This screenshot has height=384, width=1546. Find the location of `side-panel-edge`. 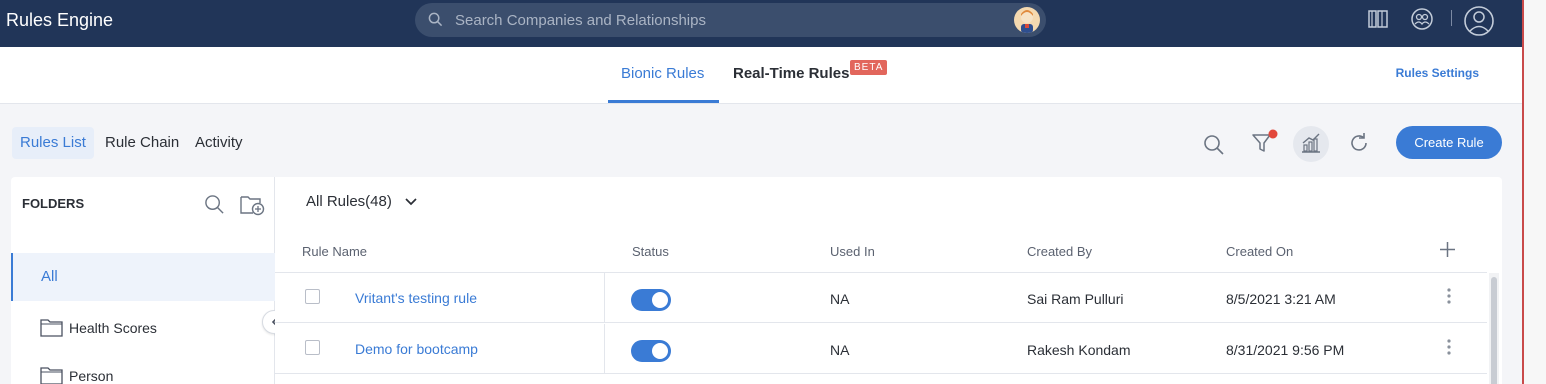

side-panel-edge is located at coordinates (1534, 192).